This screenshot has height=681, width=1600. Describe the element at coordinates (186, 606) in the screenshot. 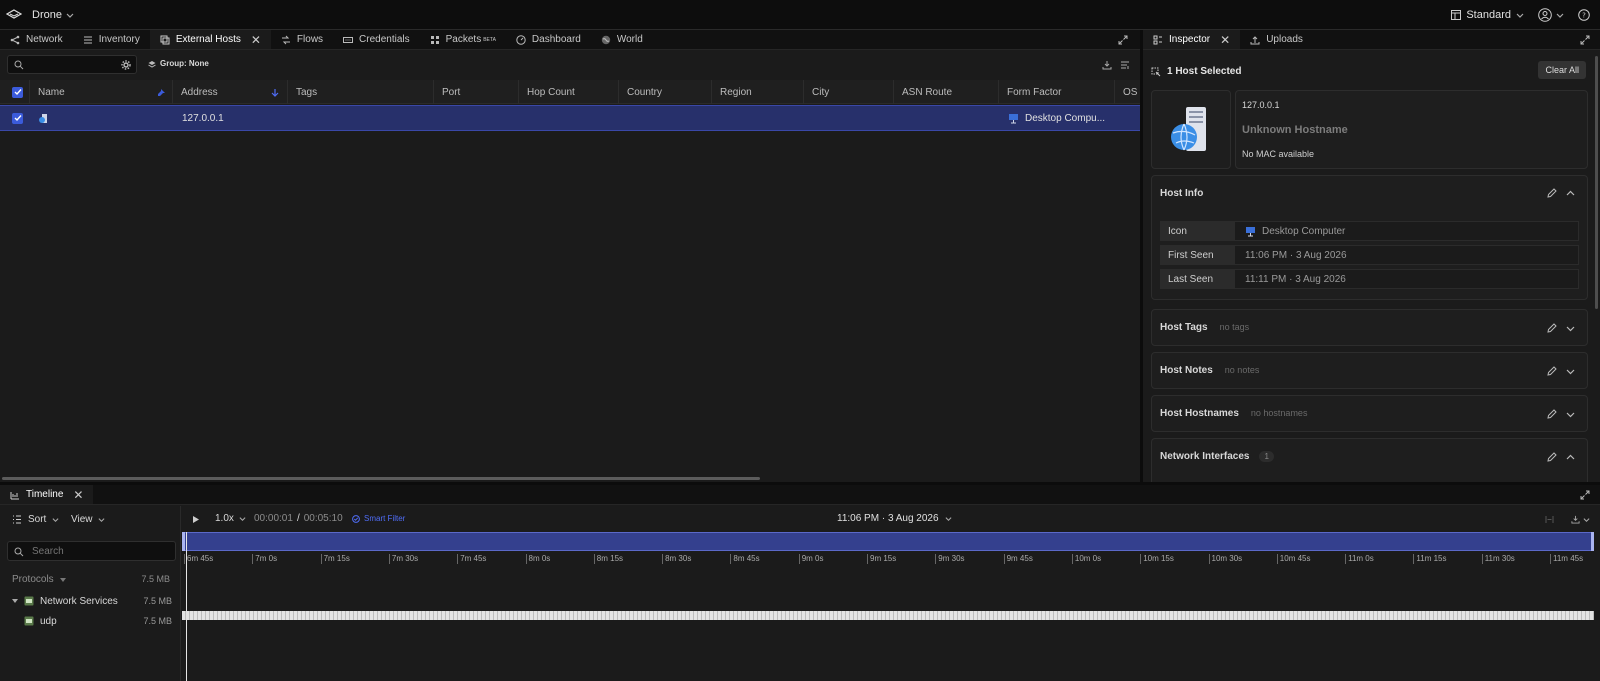

I see `playhead` at that location.